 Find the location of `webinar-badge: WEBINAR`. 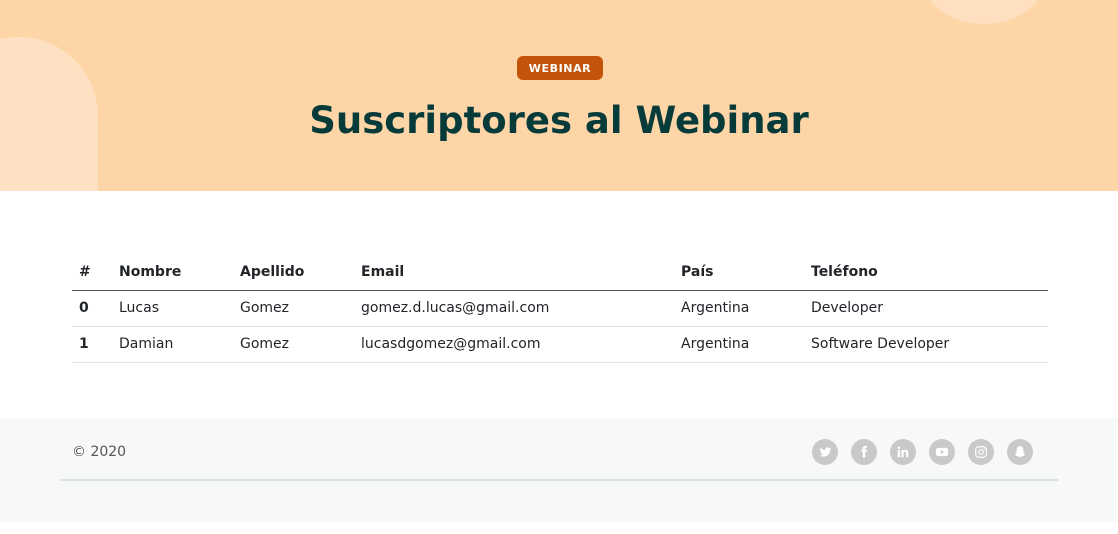

webinar-badge: WEBINAR is located at coordinates (560, 68).